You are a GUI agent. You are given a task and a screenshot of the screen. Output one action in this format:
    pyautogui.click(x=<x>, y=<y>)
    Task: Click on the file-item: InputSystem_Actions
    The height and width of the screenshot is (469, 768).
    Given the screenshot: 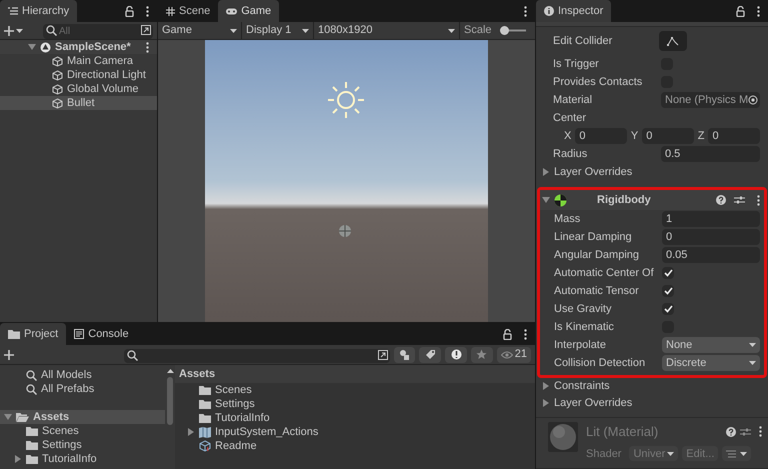 What is the action you would take?
    pyautogui.click(x=355, y=432)
    